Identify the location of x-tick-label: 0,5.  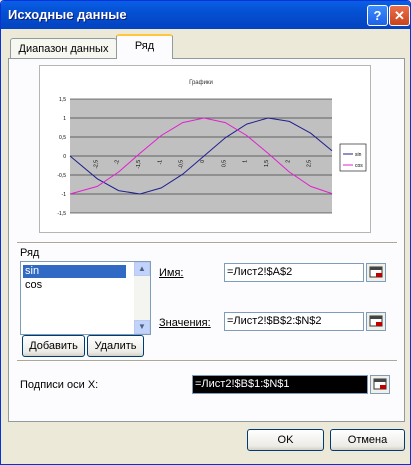
(224, 163).